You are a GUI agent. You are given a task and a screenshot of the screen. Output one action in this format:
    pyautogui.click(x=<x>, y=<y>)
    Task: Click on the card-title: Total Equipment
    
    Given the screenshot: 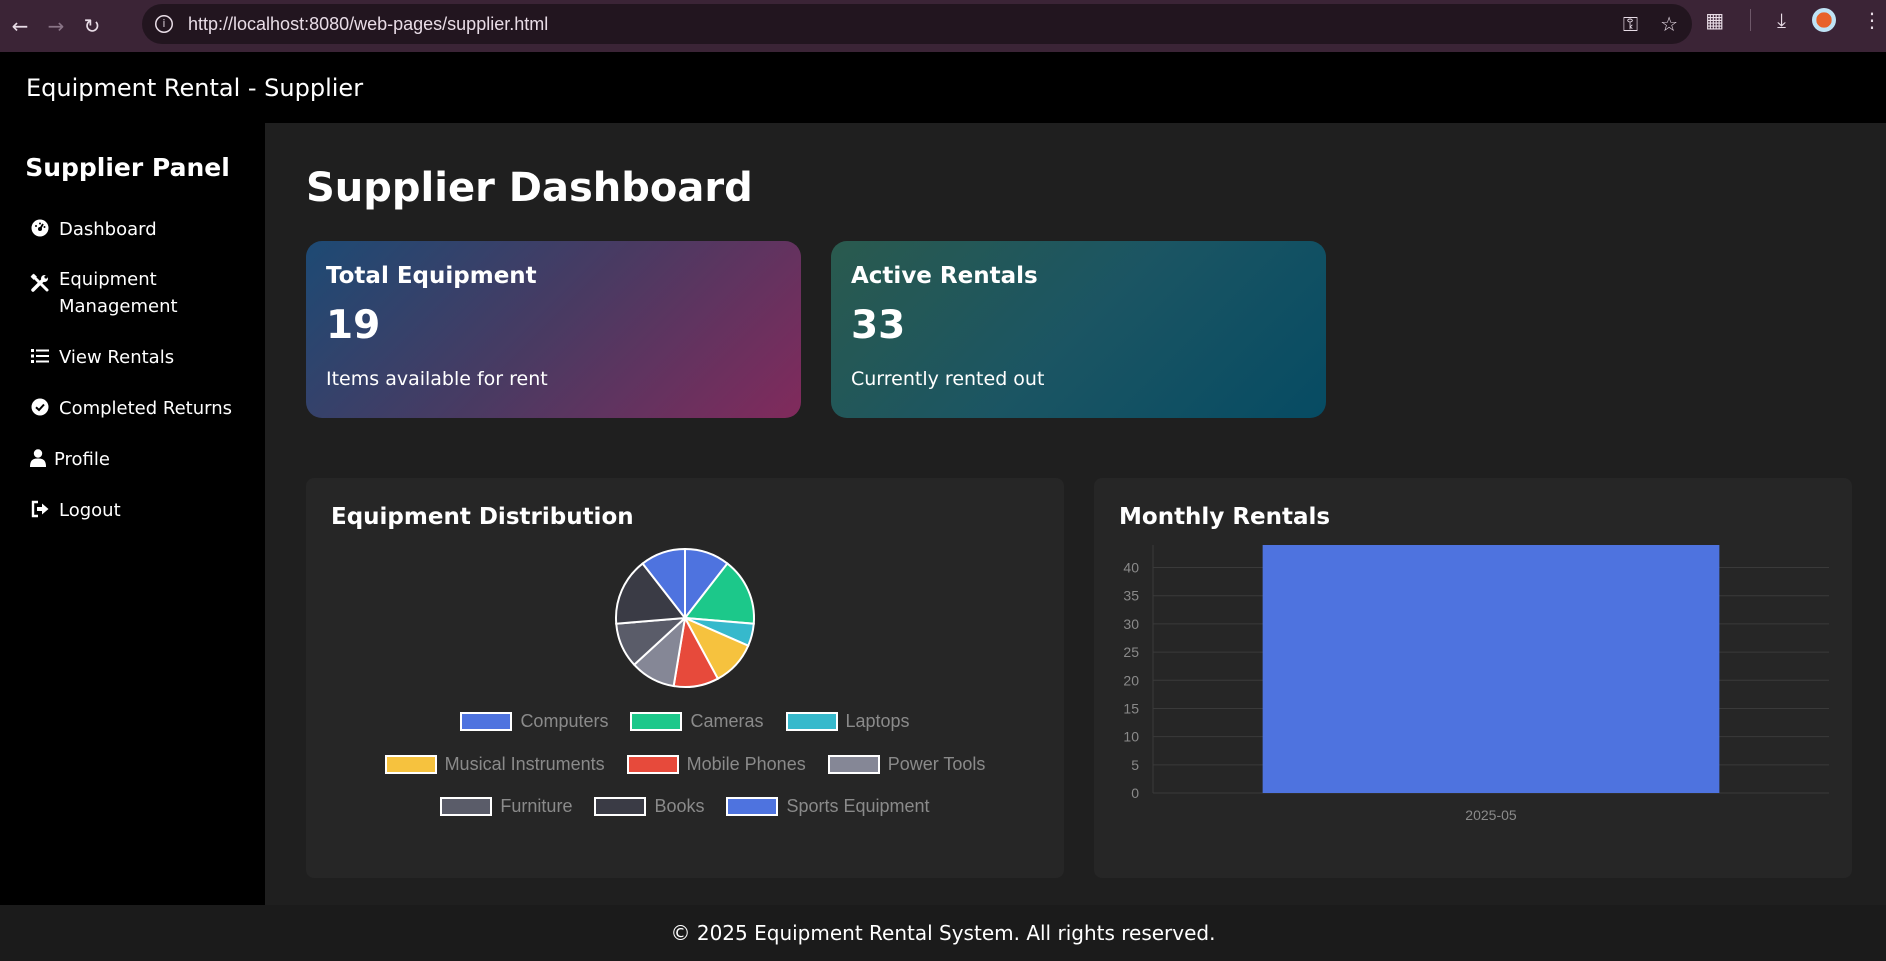 What is the action you would take?
    pyautogui.click(x=431, y=276)
    